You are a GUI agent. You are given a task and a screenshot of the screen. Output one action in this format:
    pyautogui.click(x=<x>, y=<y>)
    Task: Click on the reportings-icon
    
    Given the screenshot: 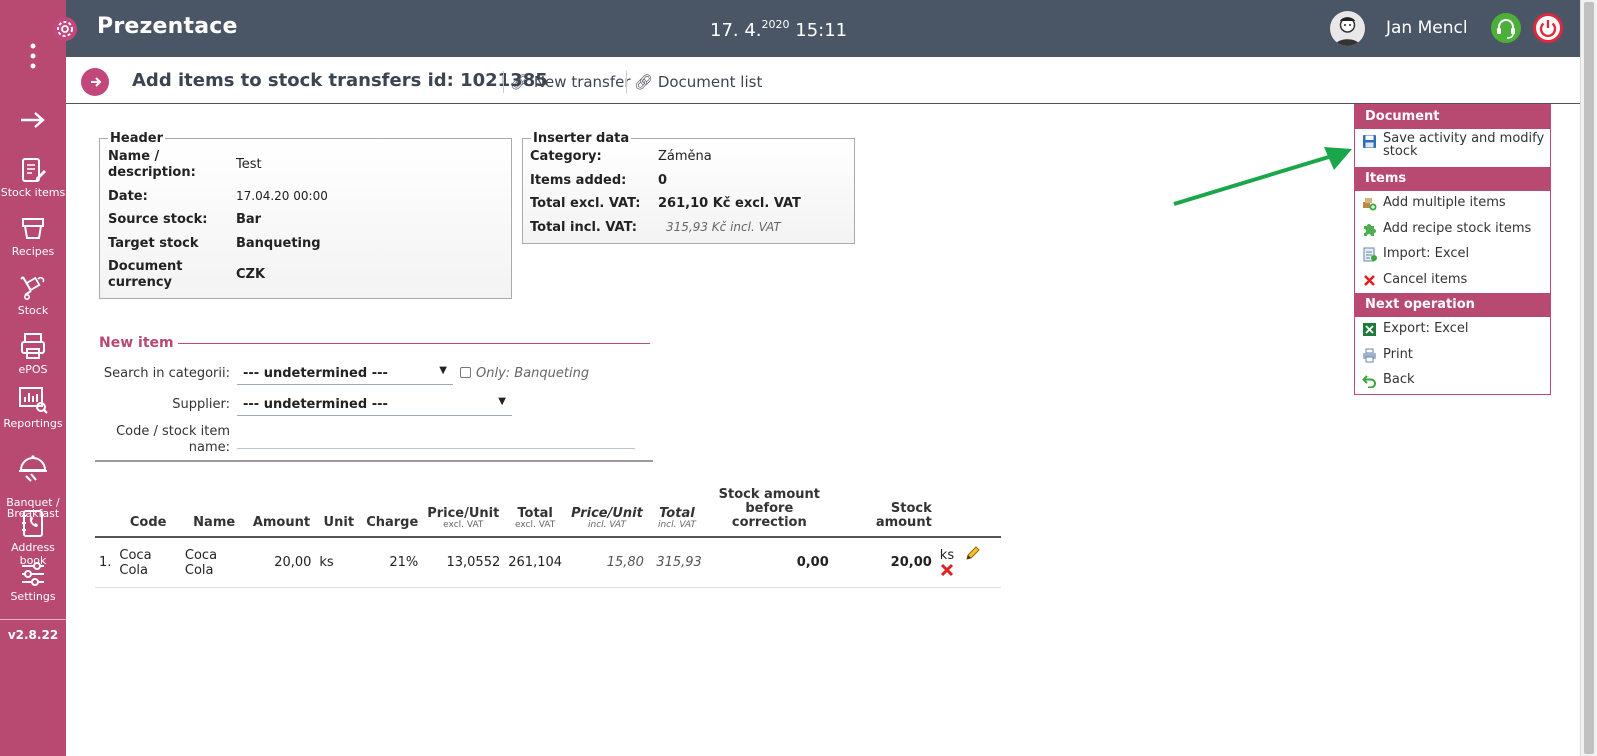 What is the action you would take?
    pyautogui.click(x=33, y=400)
    